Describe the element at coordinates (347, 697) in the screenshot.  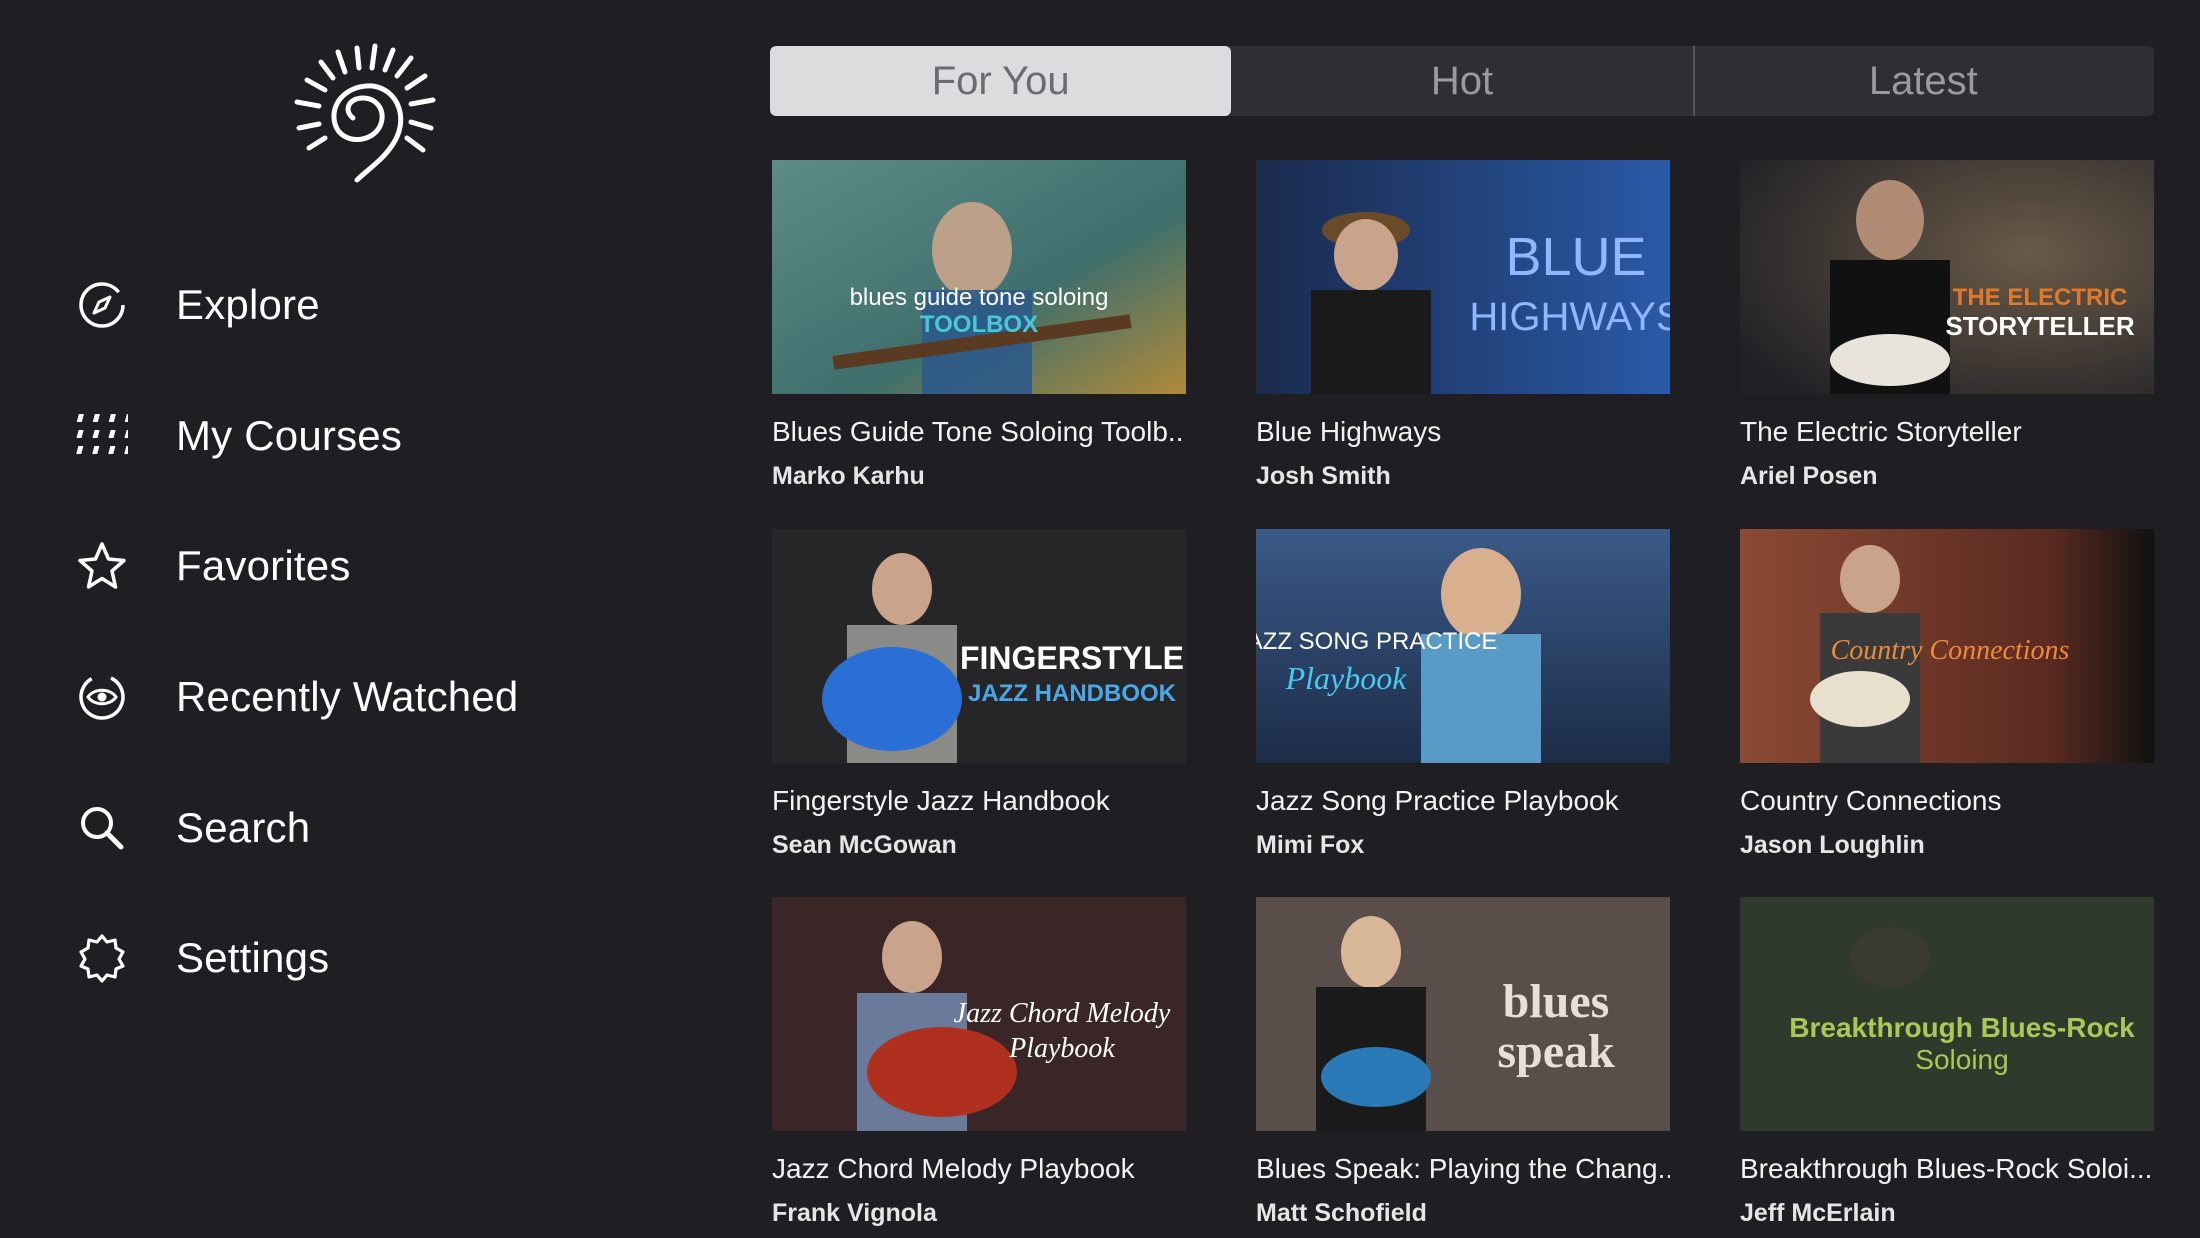
I see `sidebar-item-label: Recently Watched` at that location.